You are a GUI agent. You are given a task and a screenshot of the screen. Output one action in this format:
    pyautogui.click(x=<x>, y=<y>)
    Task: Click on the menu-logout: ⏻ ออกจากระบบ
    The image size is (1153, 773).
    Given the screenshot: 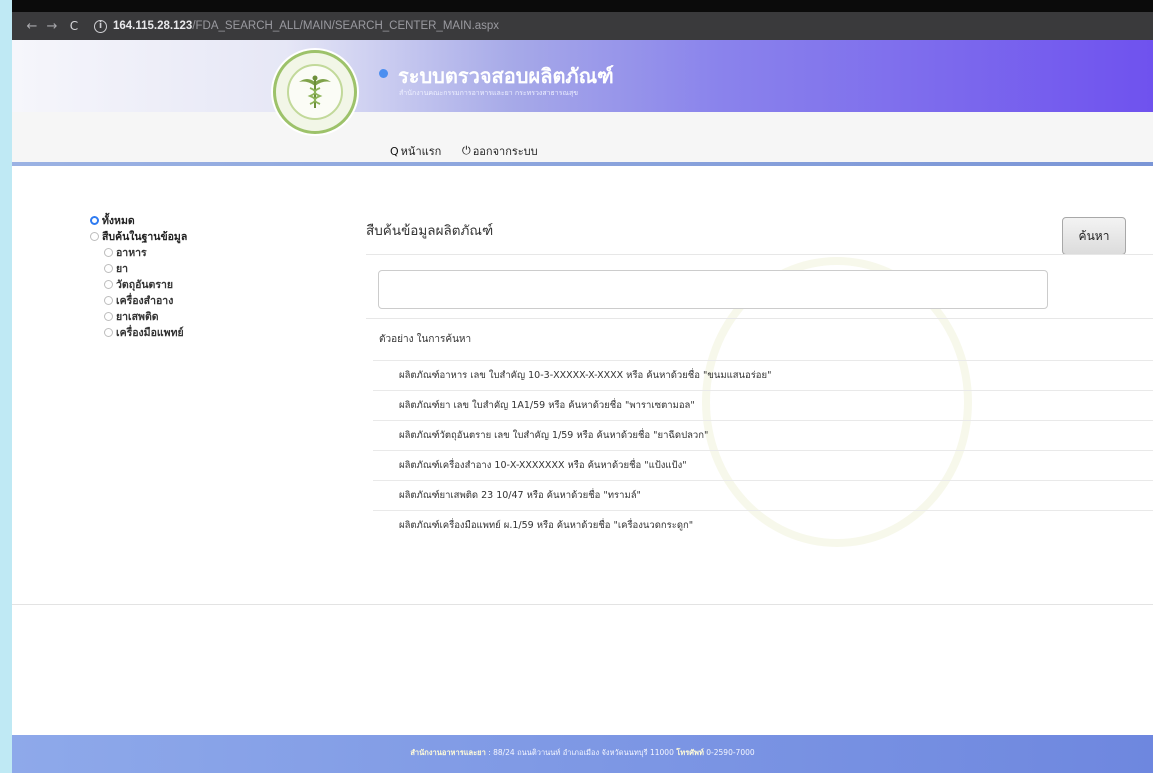 What is the action you would take?
    pyautogui.click(x=500, y=151)
    